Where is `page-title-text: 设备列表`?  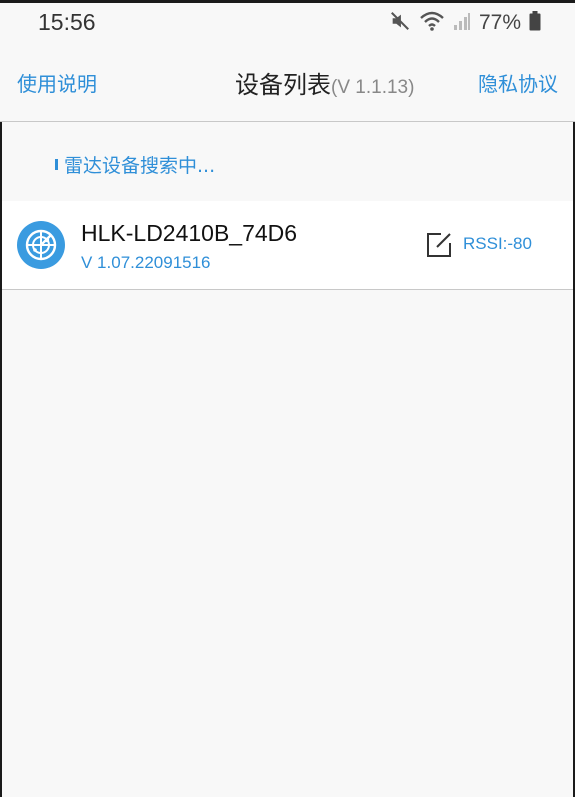
page-title-text: 设备列表 is located at coordinates (283, 85).